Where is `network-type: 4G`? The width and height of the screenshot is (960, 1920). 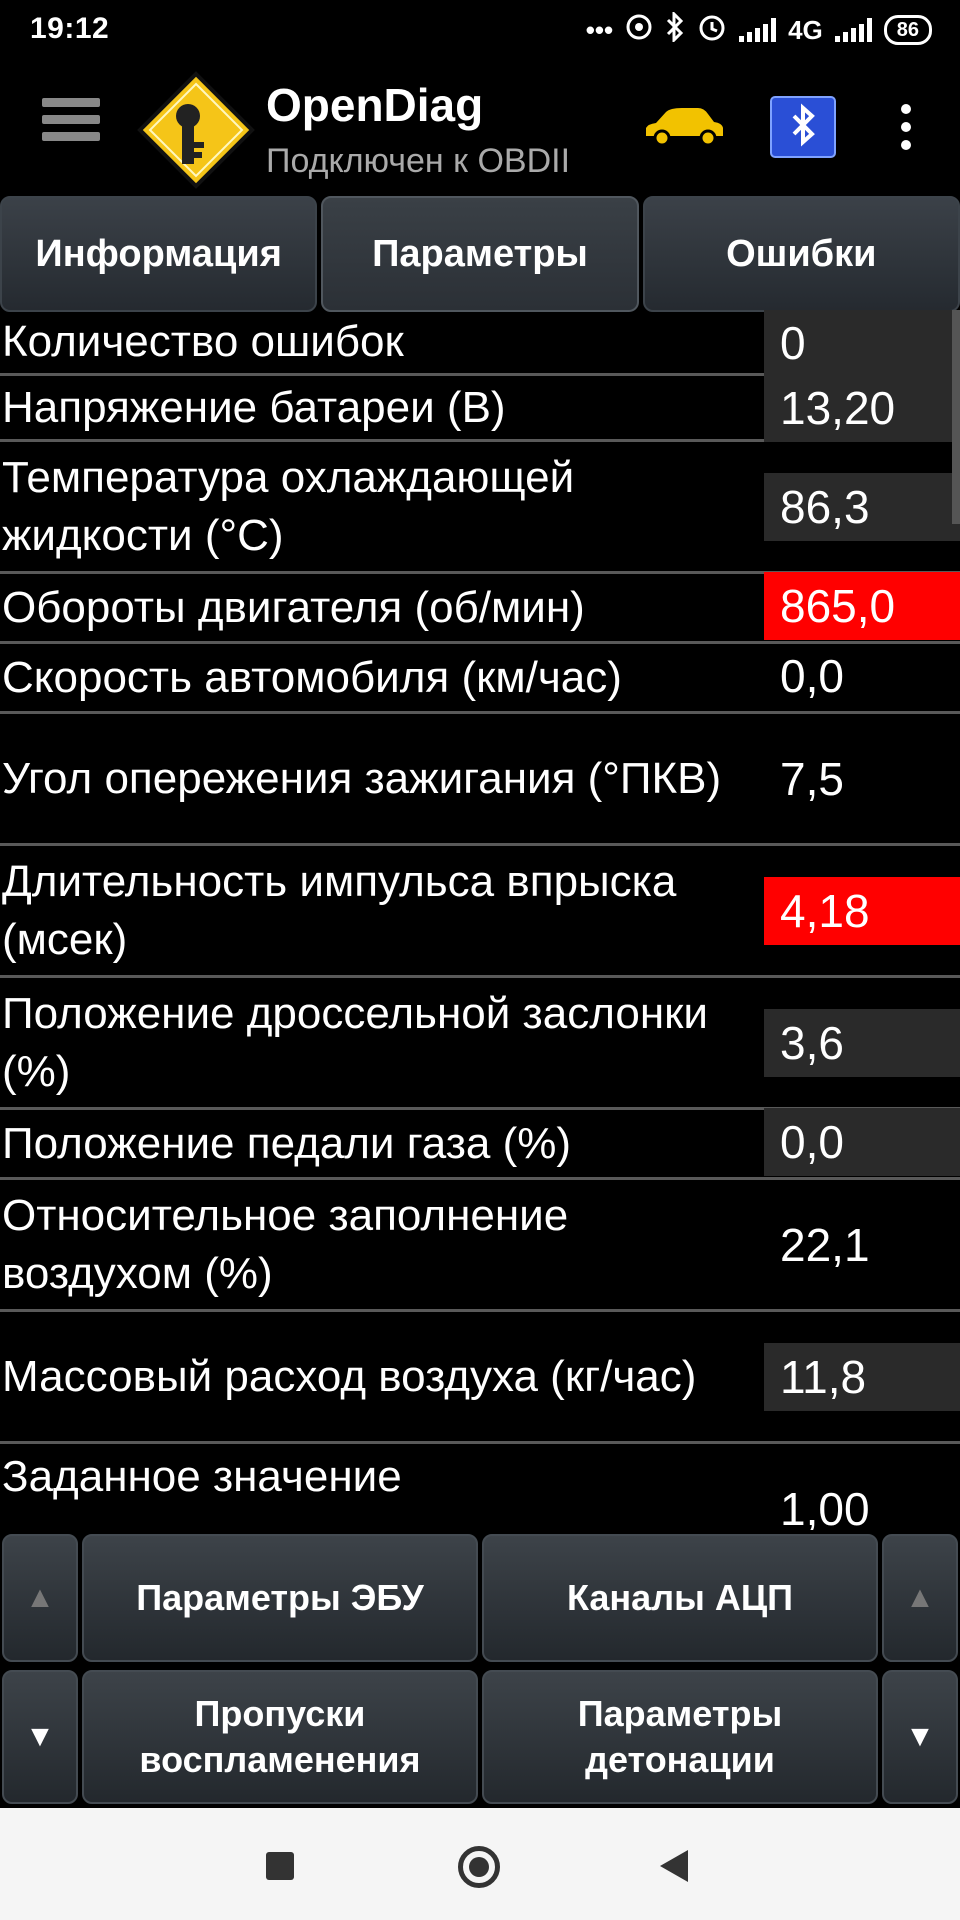 network-type: 4G is located at coordinates (805, 29).